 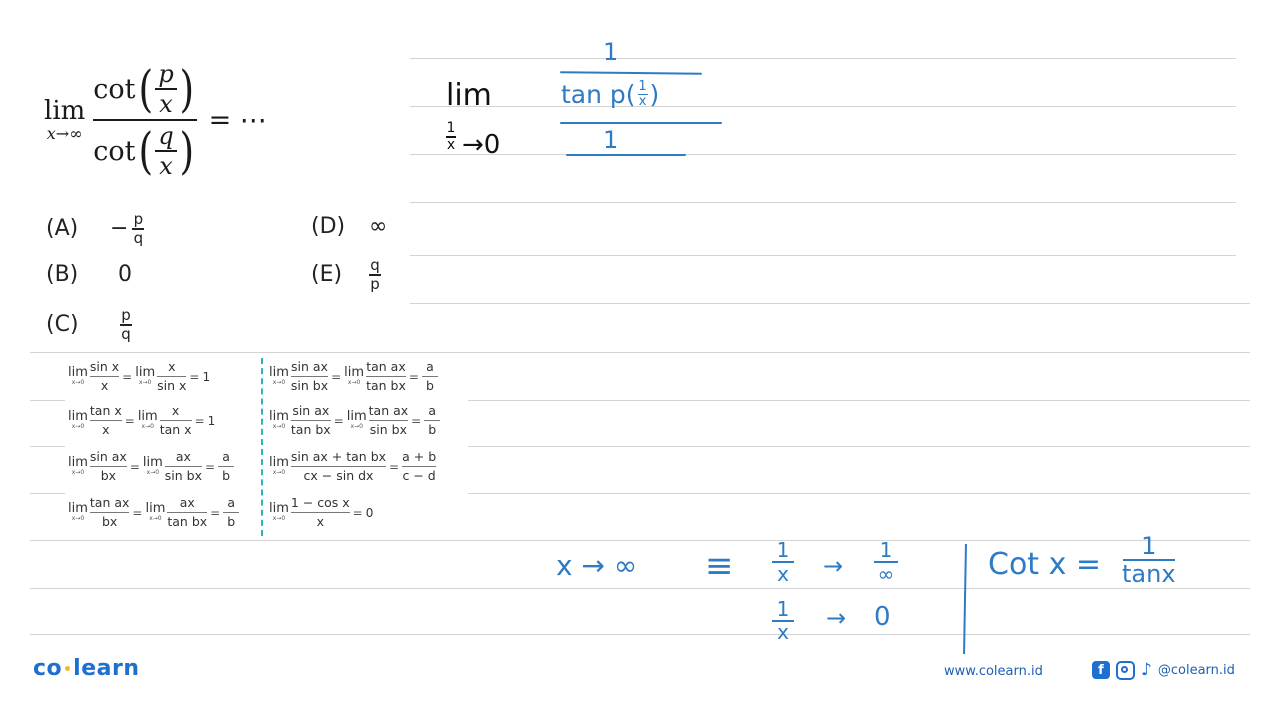 I want to click on tiktok-icon: ♪, so click(x=1146, y=670).